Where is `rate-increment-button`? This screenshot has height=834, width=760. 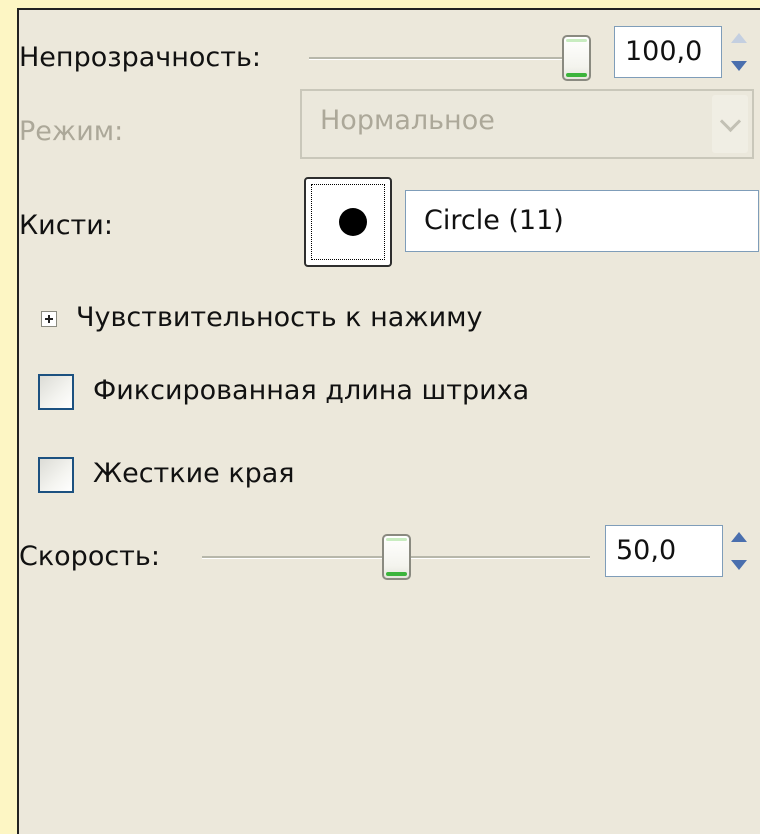 rate-increment-button is located at coordinates (739, 537).